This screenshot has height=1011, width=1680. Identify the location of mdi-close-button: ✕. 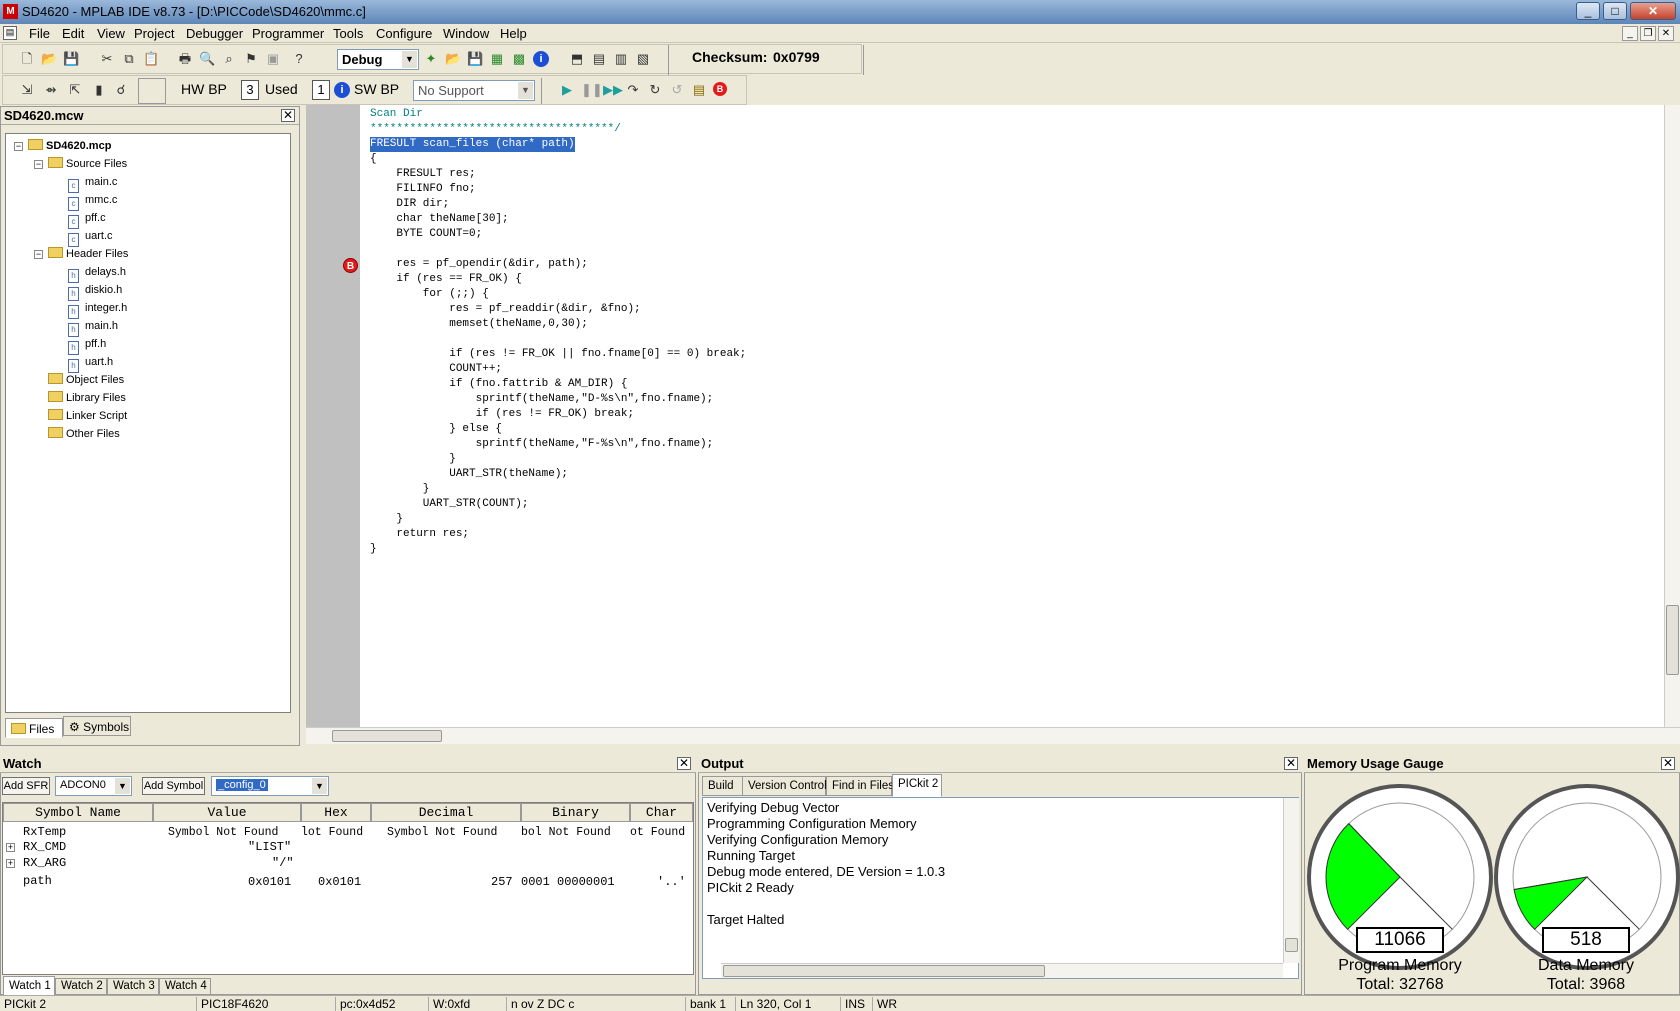
(1666, 33).